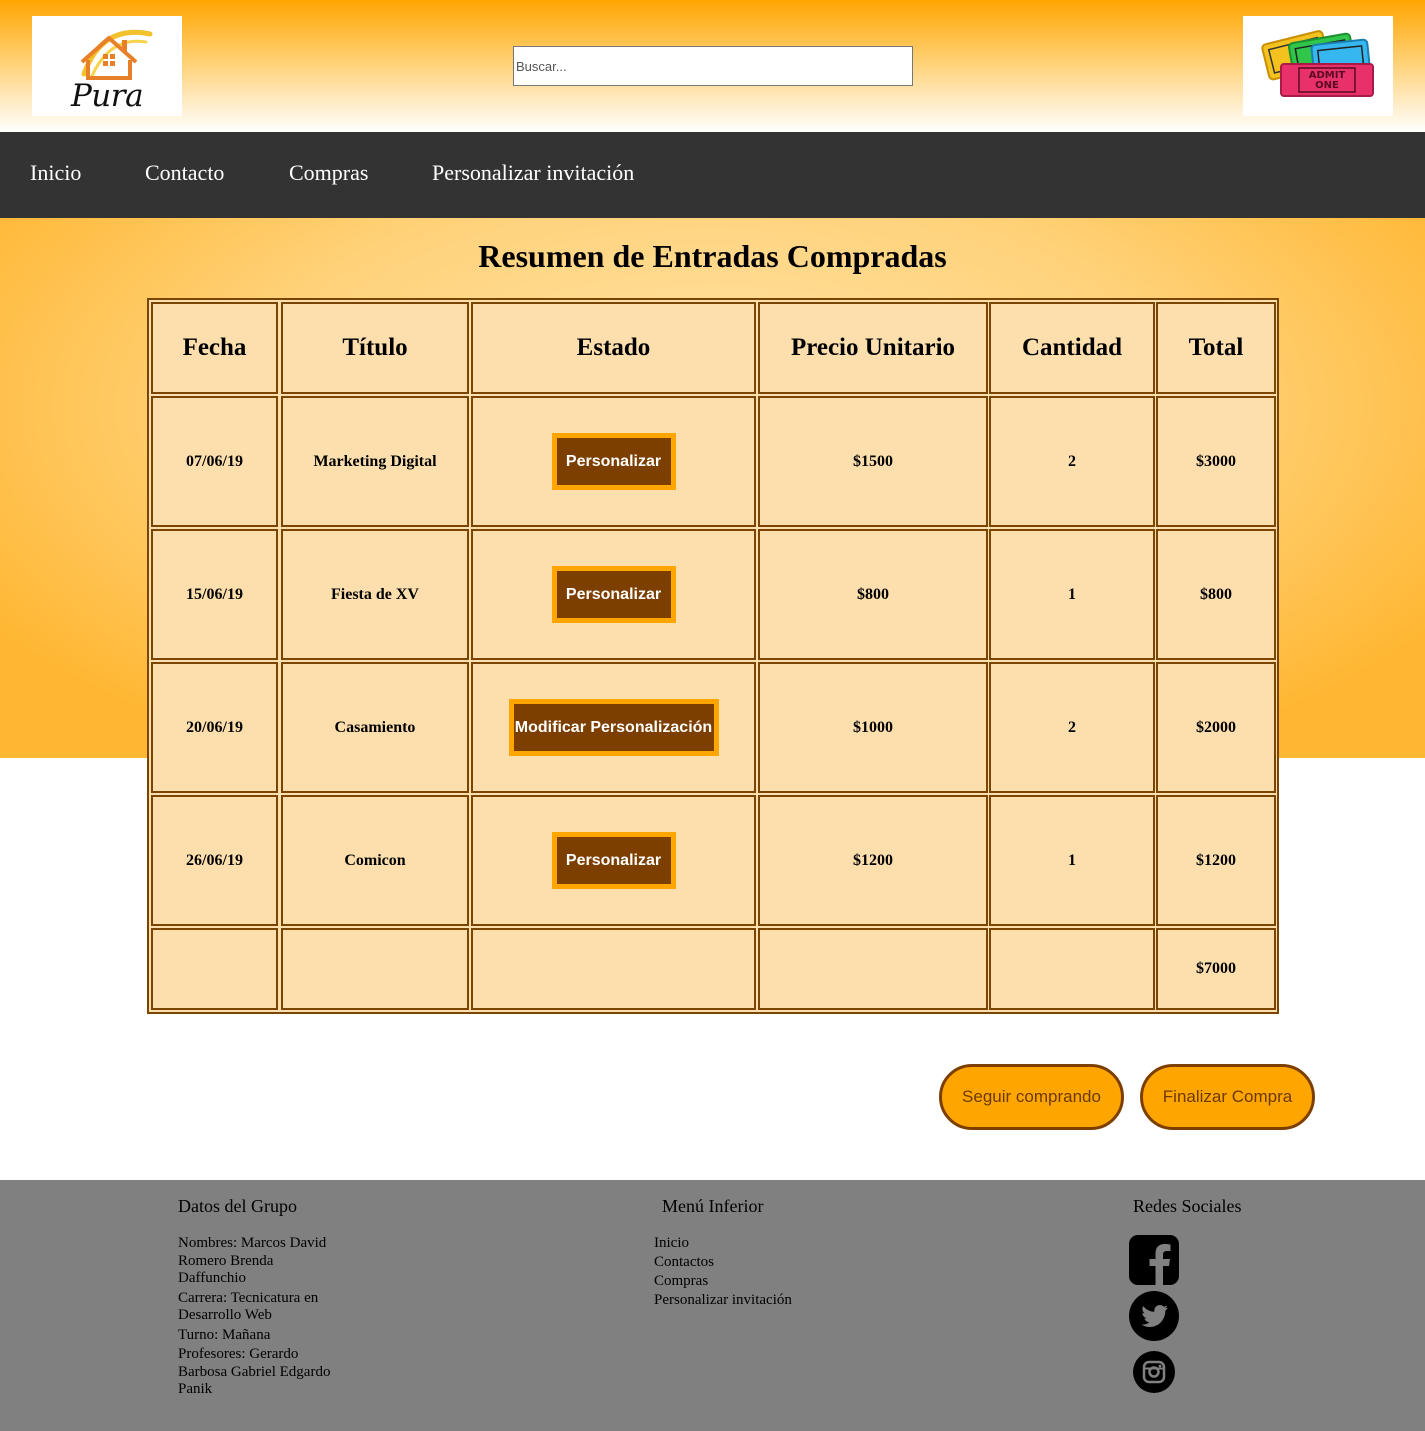  I want to click on table-cell-precio: $1500, so click(873, 461).